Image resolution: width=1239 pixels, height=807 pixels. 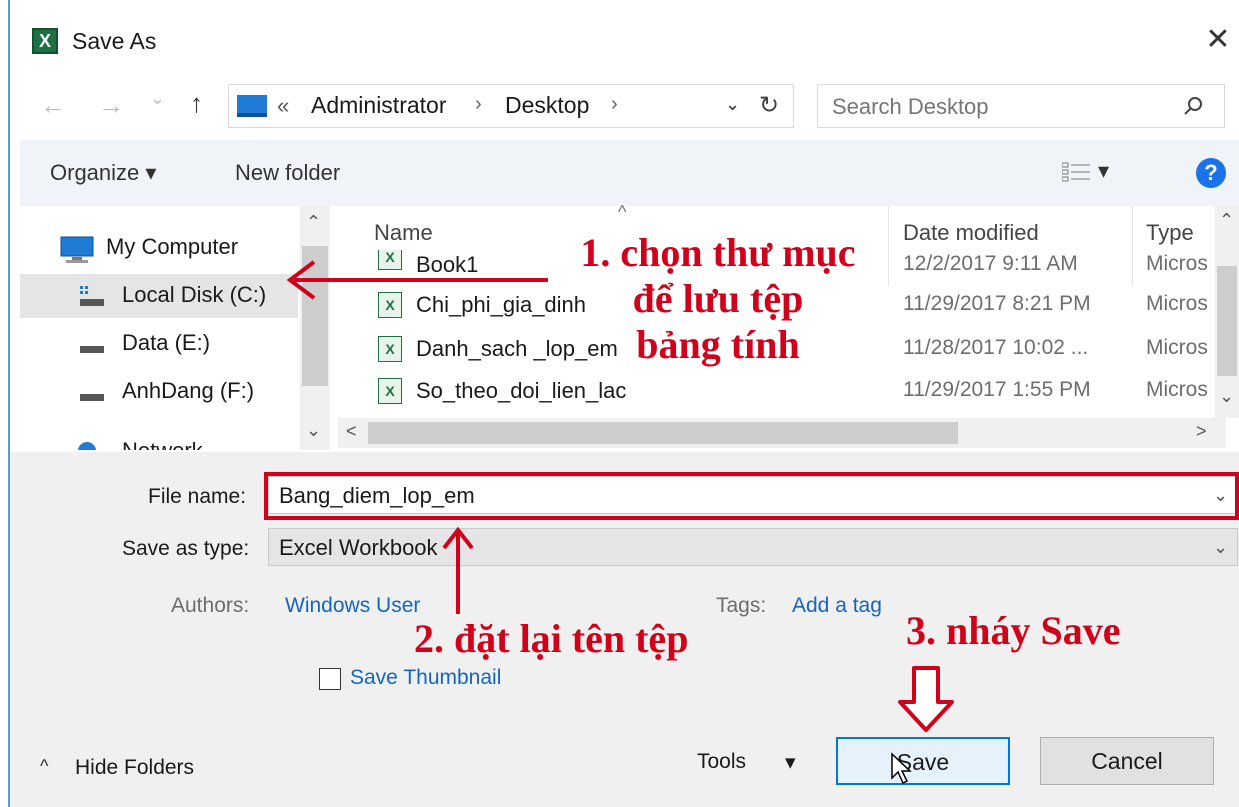 What do you see at coordinates (629, 173) in the screenshot?
I see `toolbar: Organize ▾ New folder ▾ ?` at bounding box center [629, 173].